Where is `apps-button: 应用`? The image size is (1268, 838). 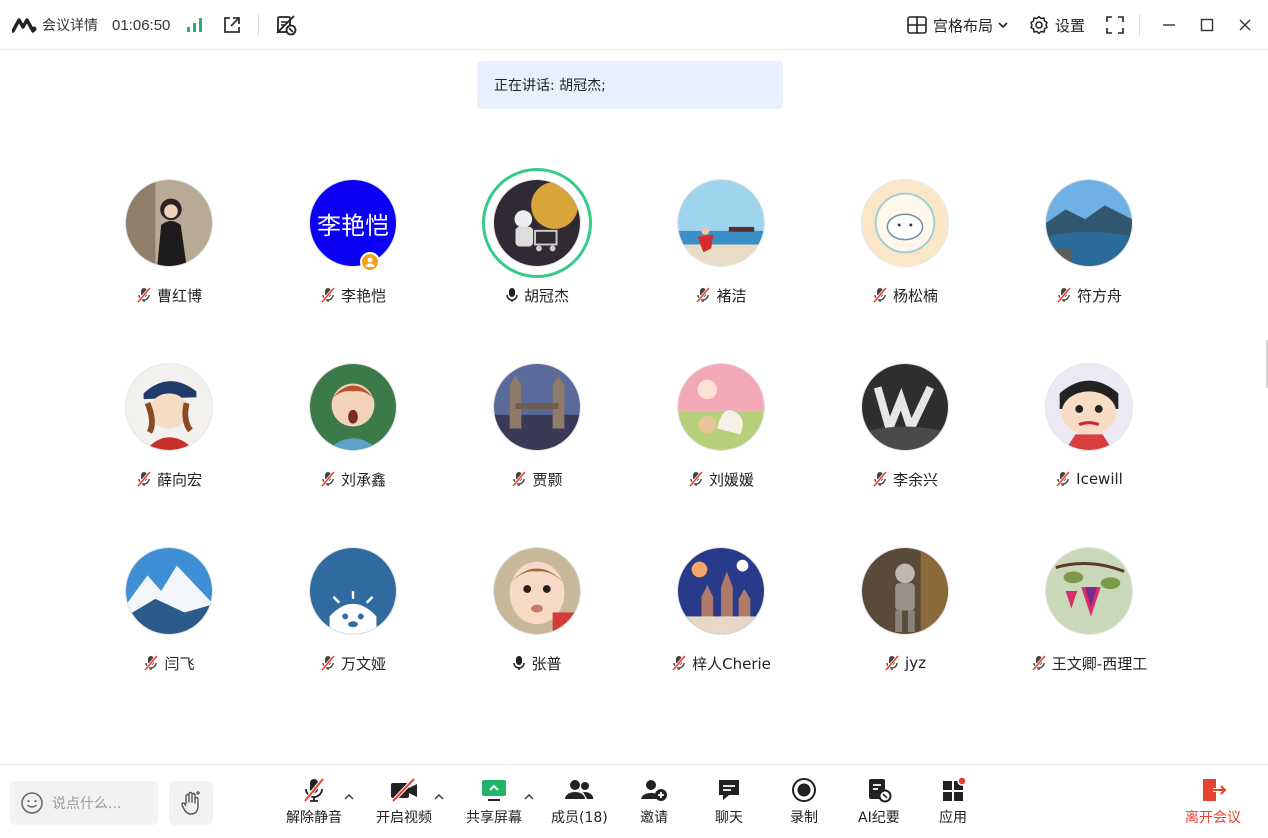 apps-button: 应用 is located at coordinates (953, 801).